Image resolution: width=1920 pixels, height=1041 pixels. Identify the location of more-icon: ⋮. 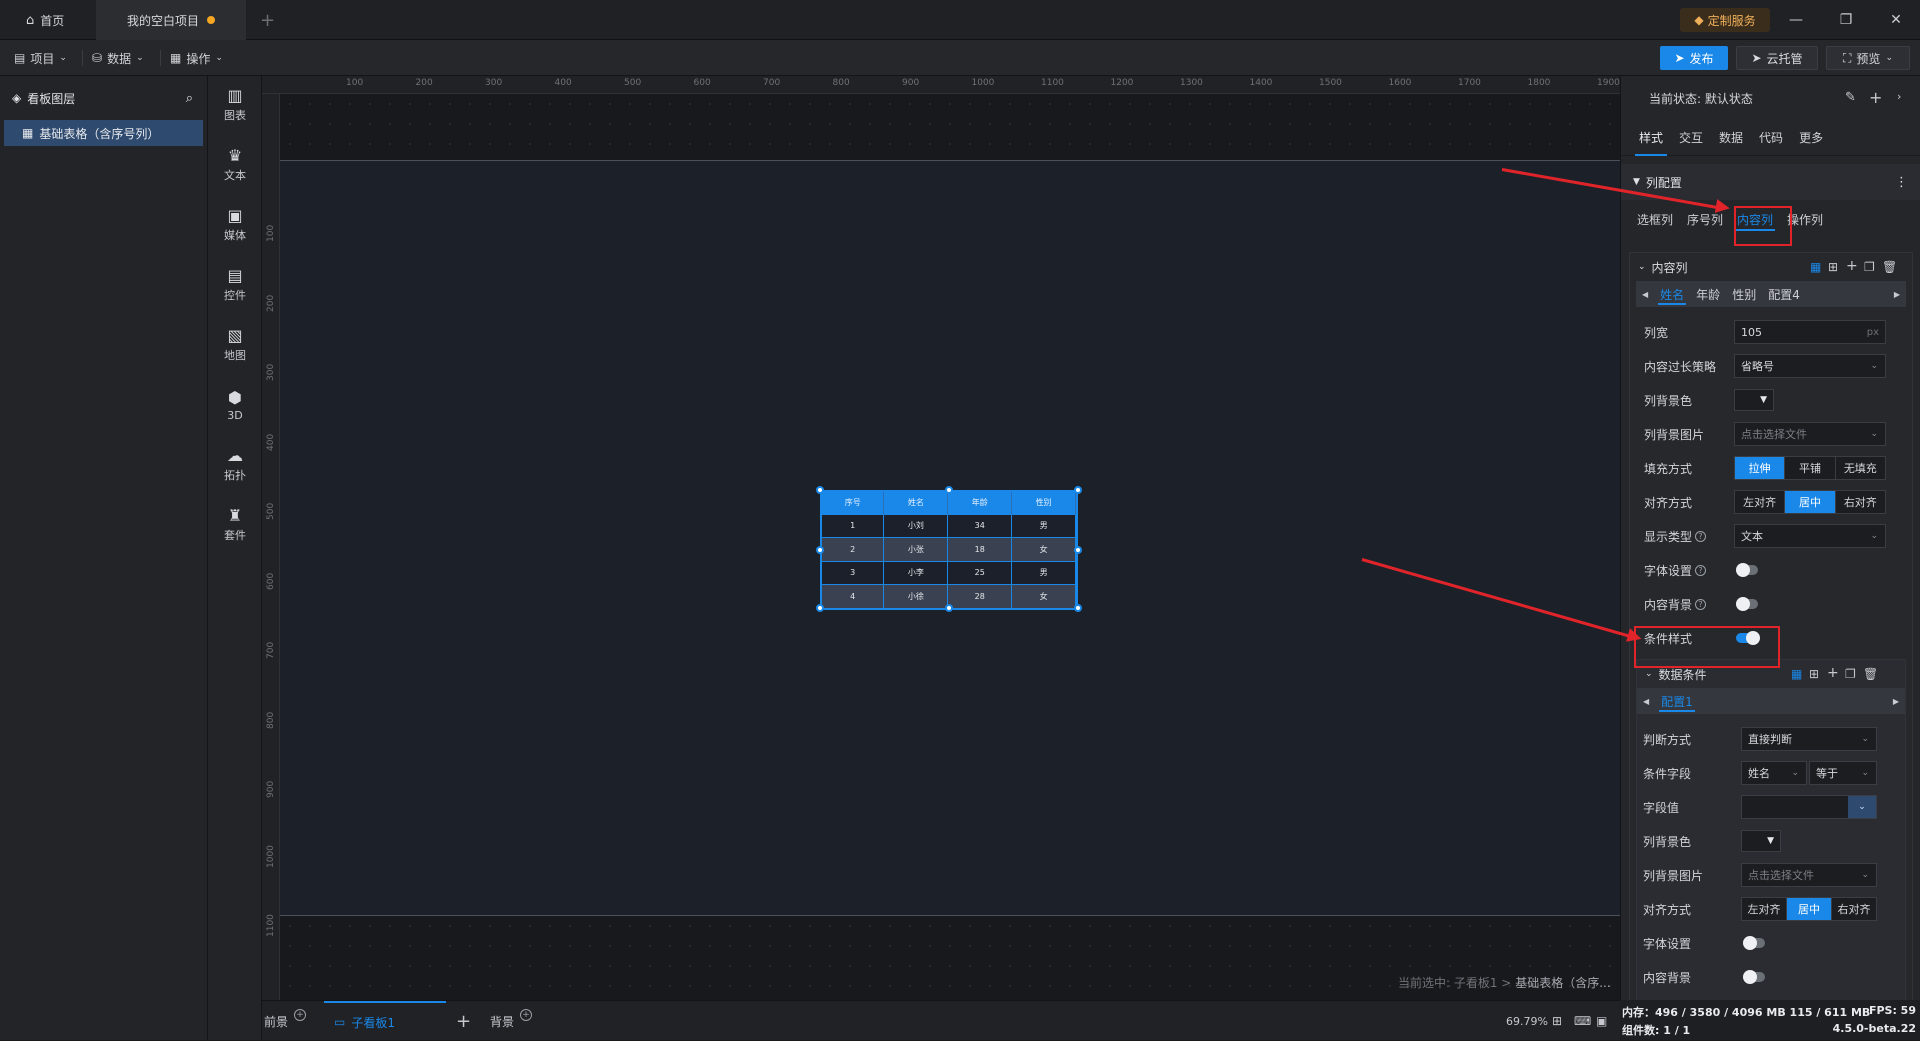
(1901, 182).